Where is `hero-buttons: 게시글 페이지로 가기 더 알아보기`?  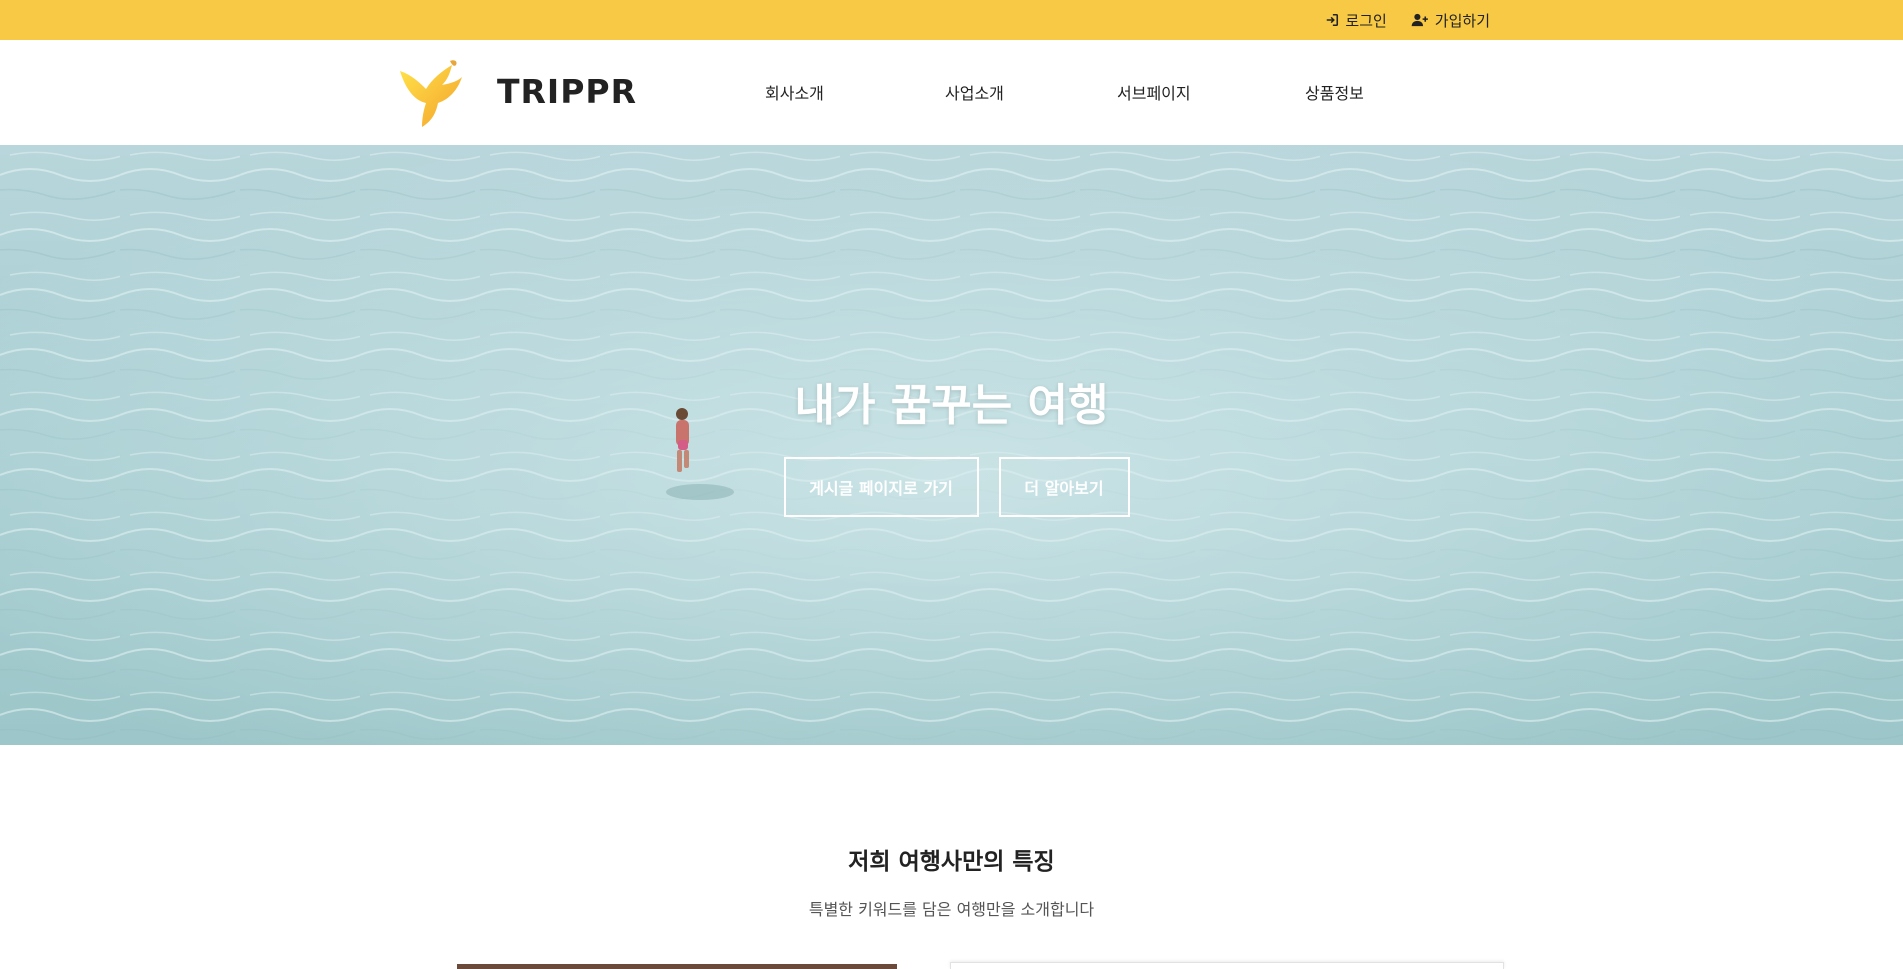
hero-buttons: 게시글 페이지로 가기 더 알아보기 is located at coordinates (951, 487).